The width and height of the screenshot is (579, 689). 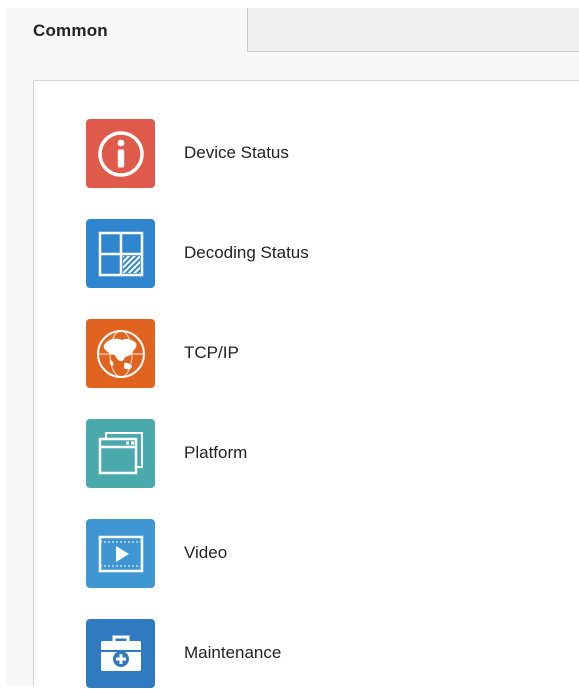 I want to click on globe-icon, so click(x=120, y=353).